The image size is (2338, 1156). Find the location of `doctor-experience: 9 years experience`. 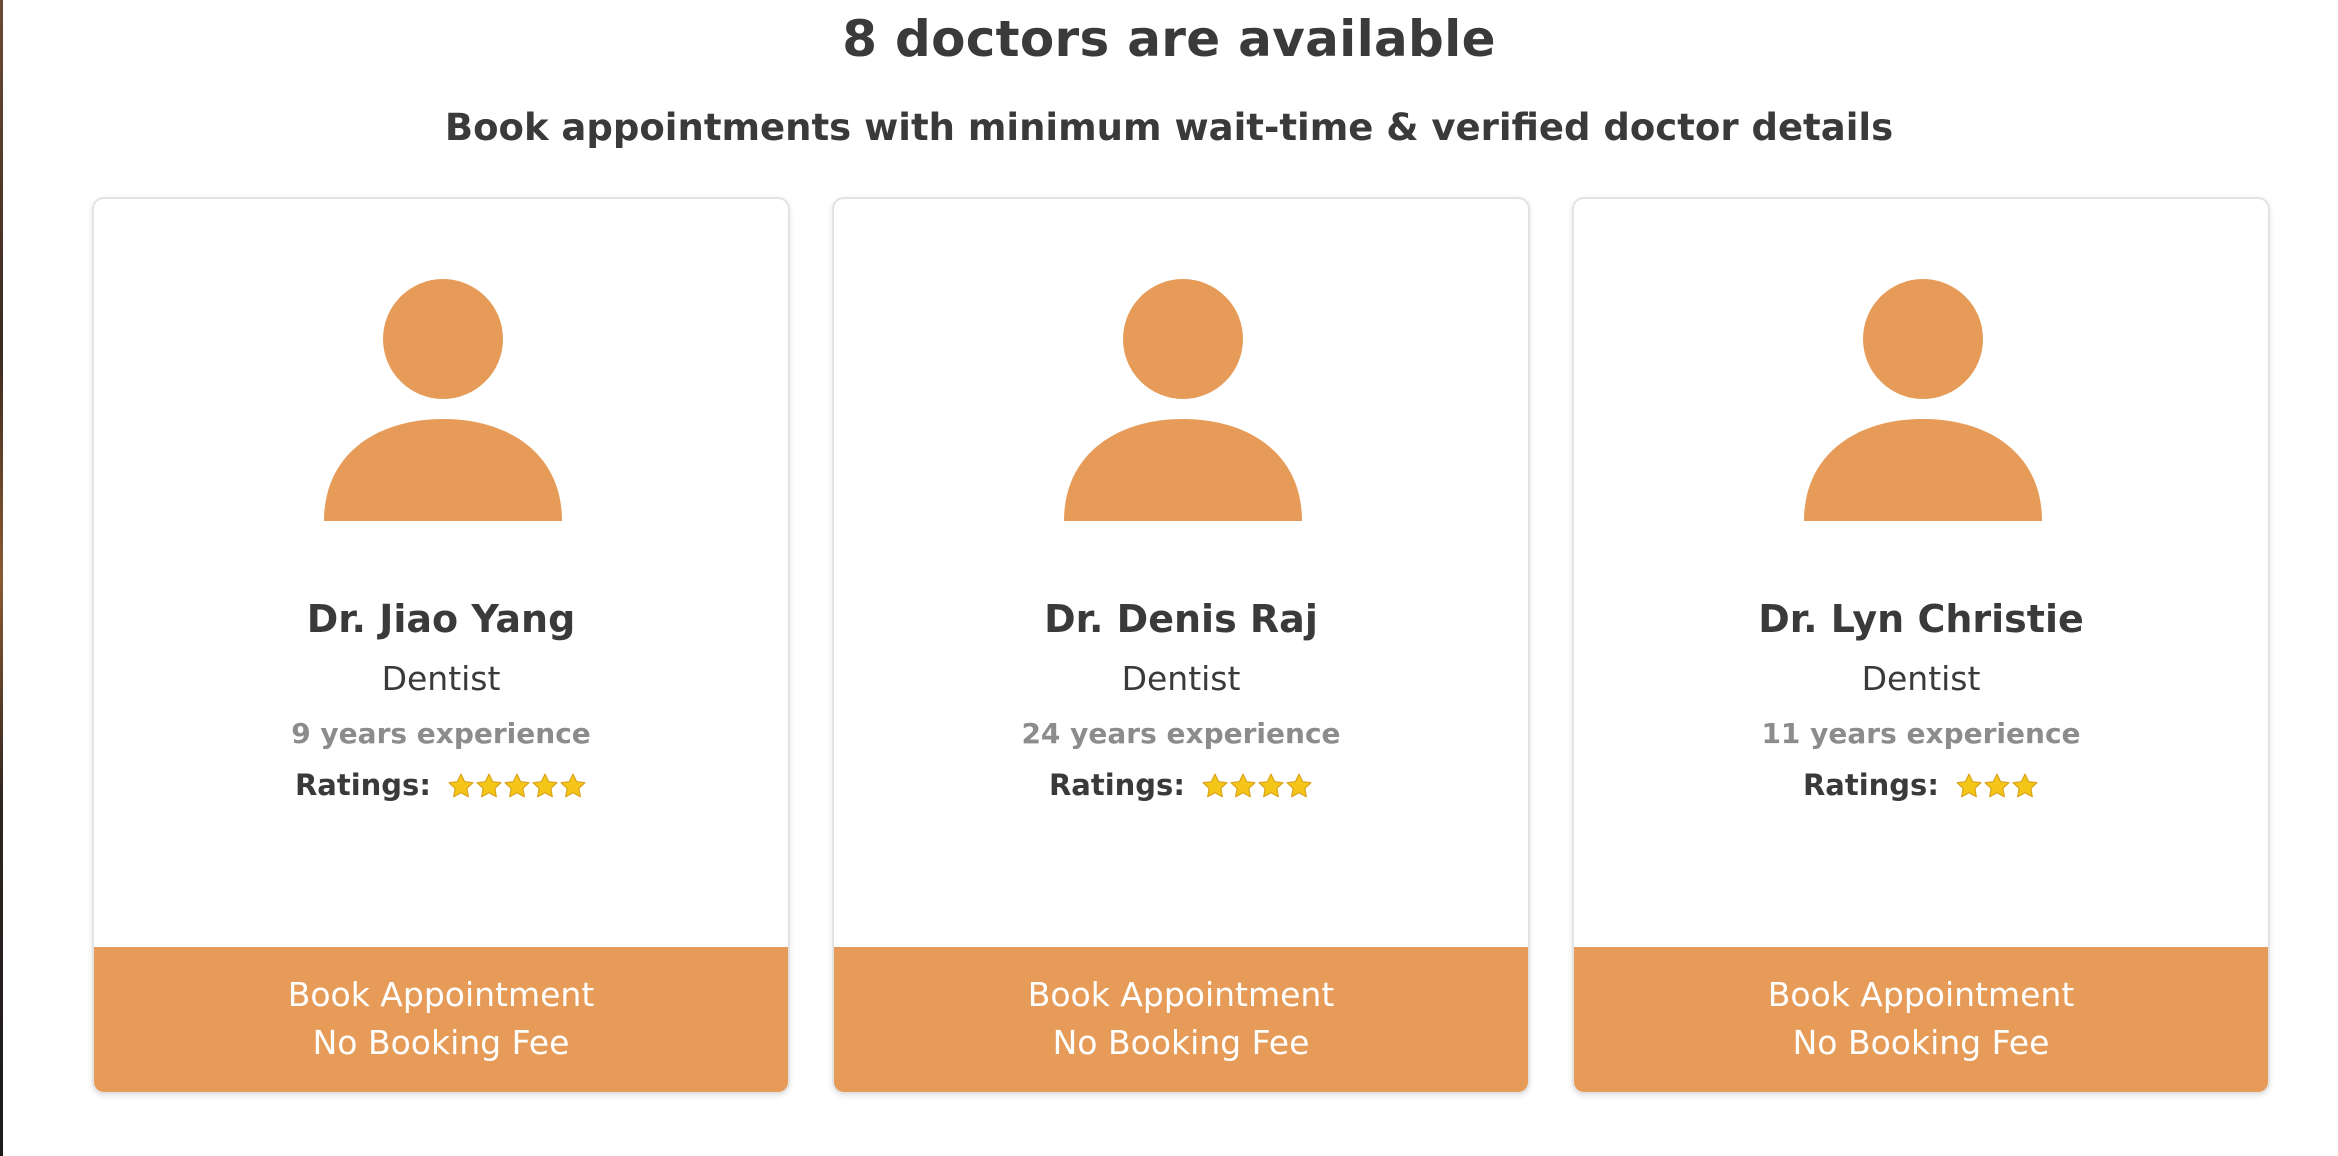

doctor-experience: 9 years experience is located at coordinates (441, 733).